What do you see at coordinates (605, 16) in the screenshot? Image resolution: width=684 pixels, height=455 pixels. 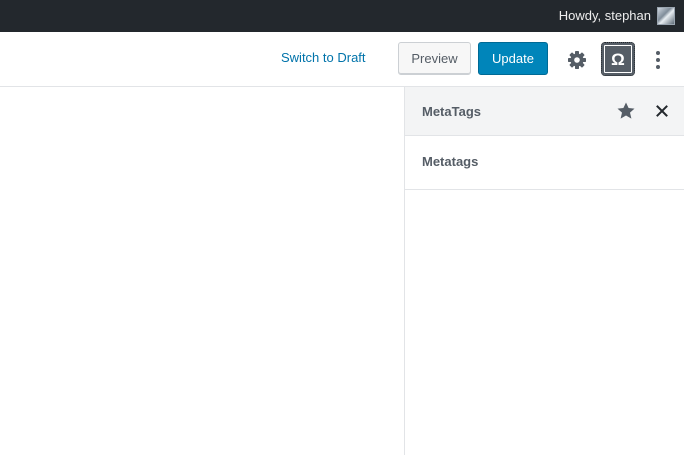 I see `howdy-greeting: Howdy, stephan` at bounding box center [605, 16].